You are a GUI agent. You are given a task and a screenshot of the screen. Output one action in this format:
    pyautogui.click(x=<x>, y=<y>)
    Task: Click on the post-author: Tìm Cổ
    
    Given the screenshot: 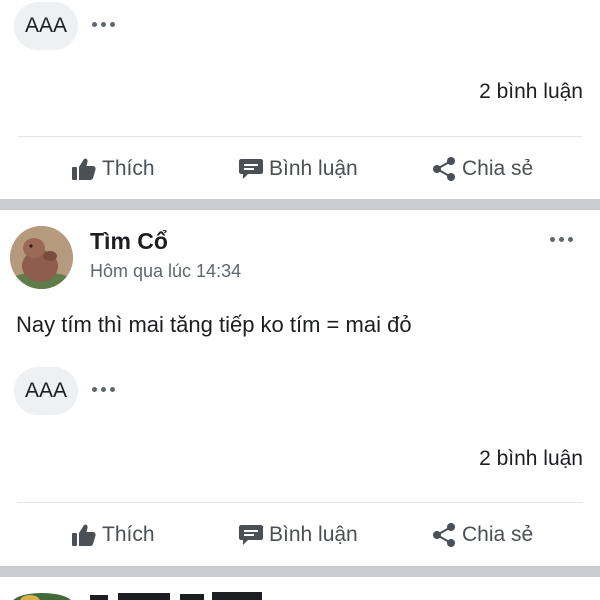 What is the action you would take?
    pyautogui.click(x=129, y=241)
    